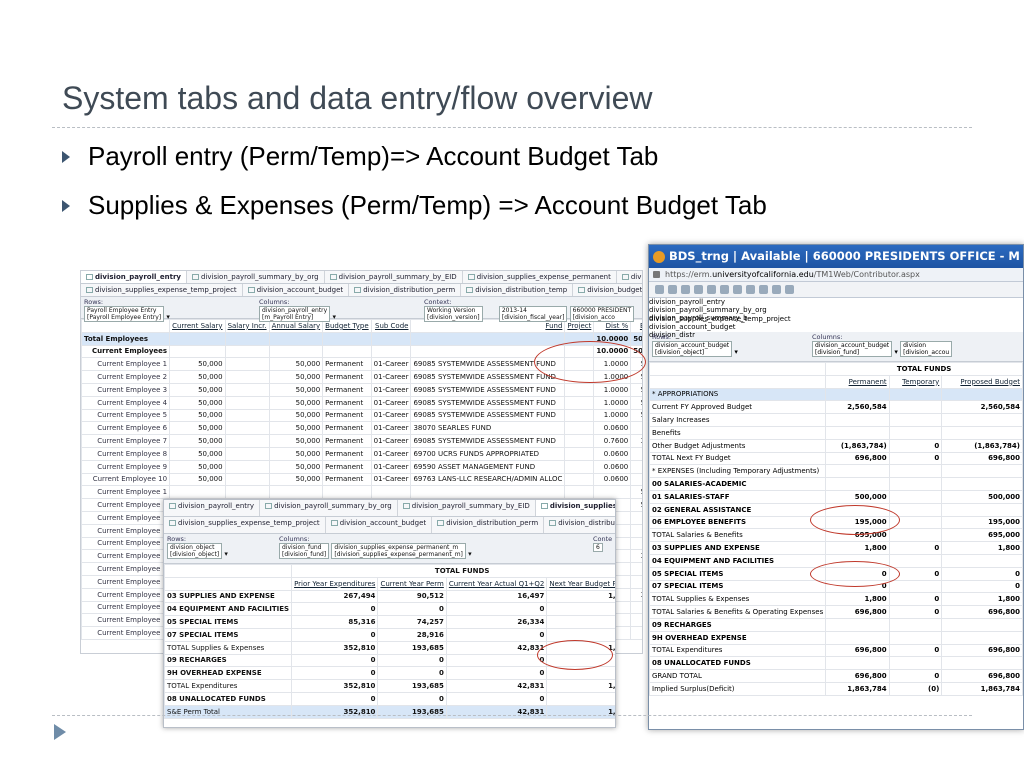  I want to click on cell: 85,316, so click(335, 622).